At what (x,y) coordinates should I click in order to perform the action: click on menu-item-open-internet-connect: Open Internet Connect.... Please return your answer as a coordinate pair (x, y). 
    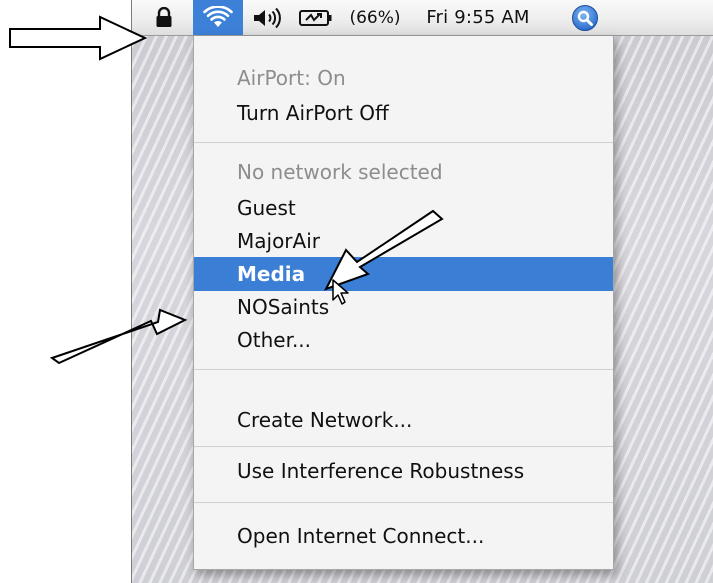
    Looking at the image, I should click on (403, 536).